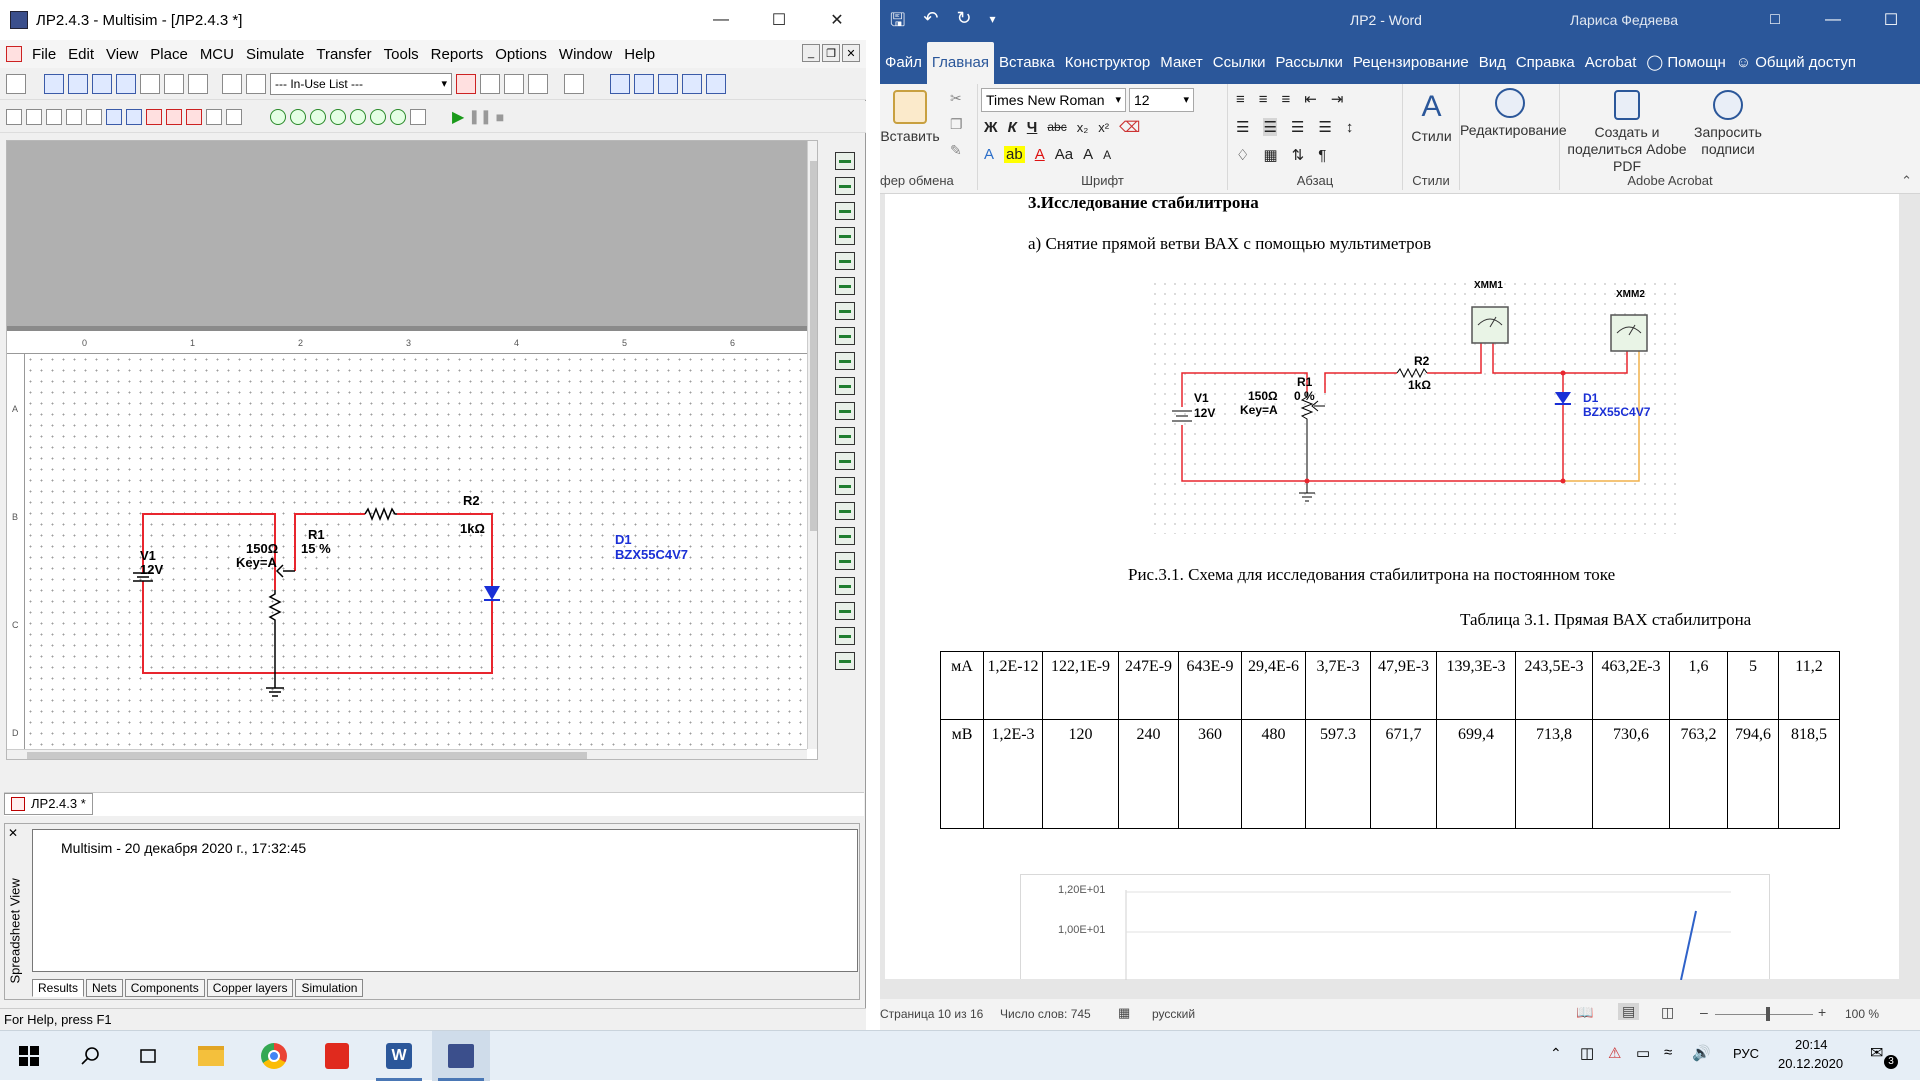  What do you see at coordinates (34, 116) in the screenshot?
I see `basic-icon` at bounding box center [34, 116].